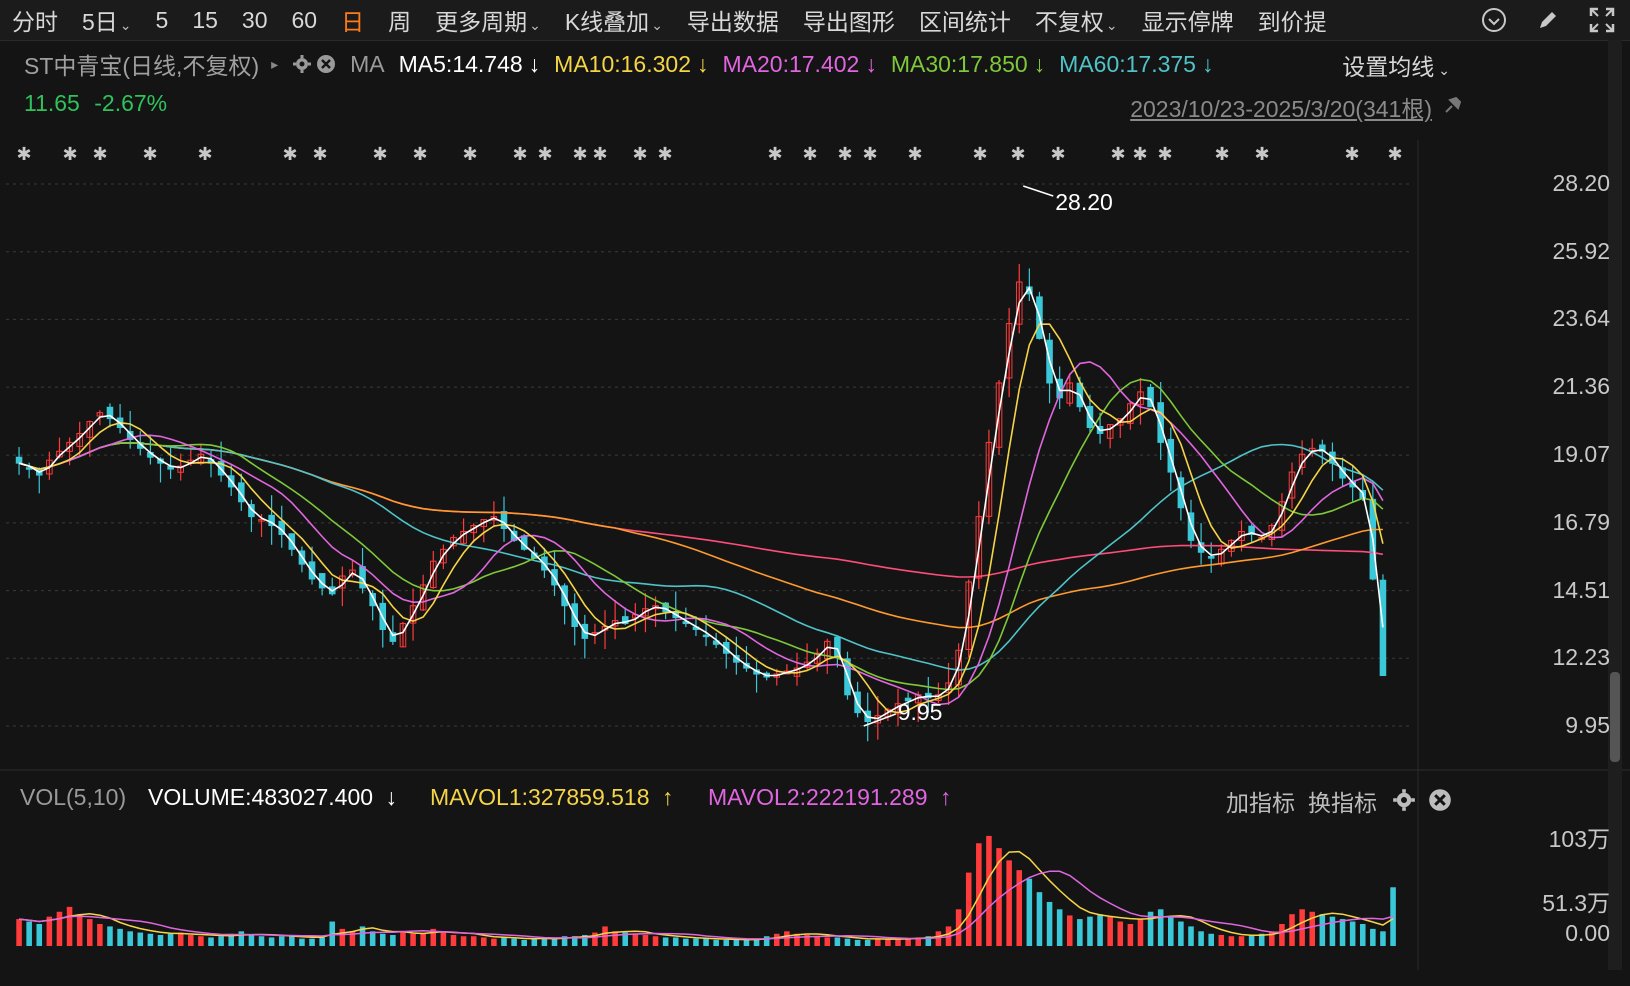  What do you see at coordinates (1342, 801) in the screenshot?
I see `switch-indicator-button: 换指标` at bounding box center [1342, 801].